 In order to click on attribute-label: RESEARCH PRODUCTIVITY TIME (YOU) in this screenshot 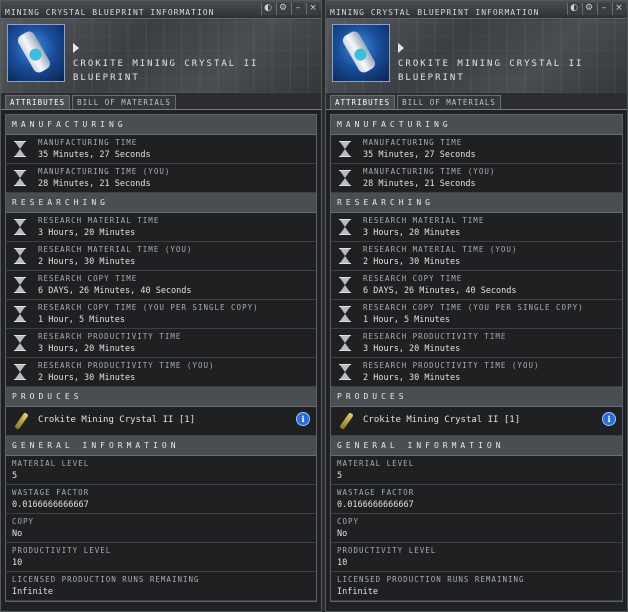, I will do `click(451, 365)`.